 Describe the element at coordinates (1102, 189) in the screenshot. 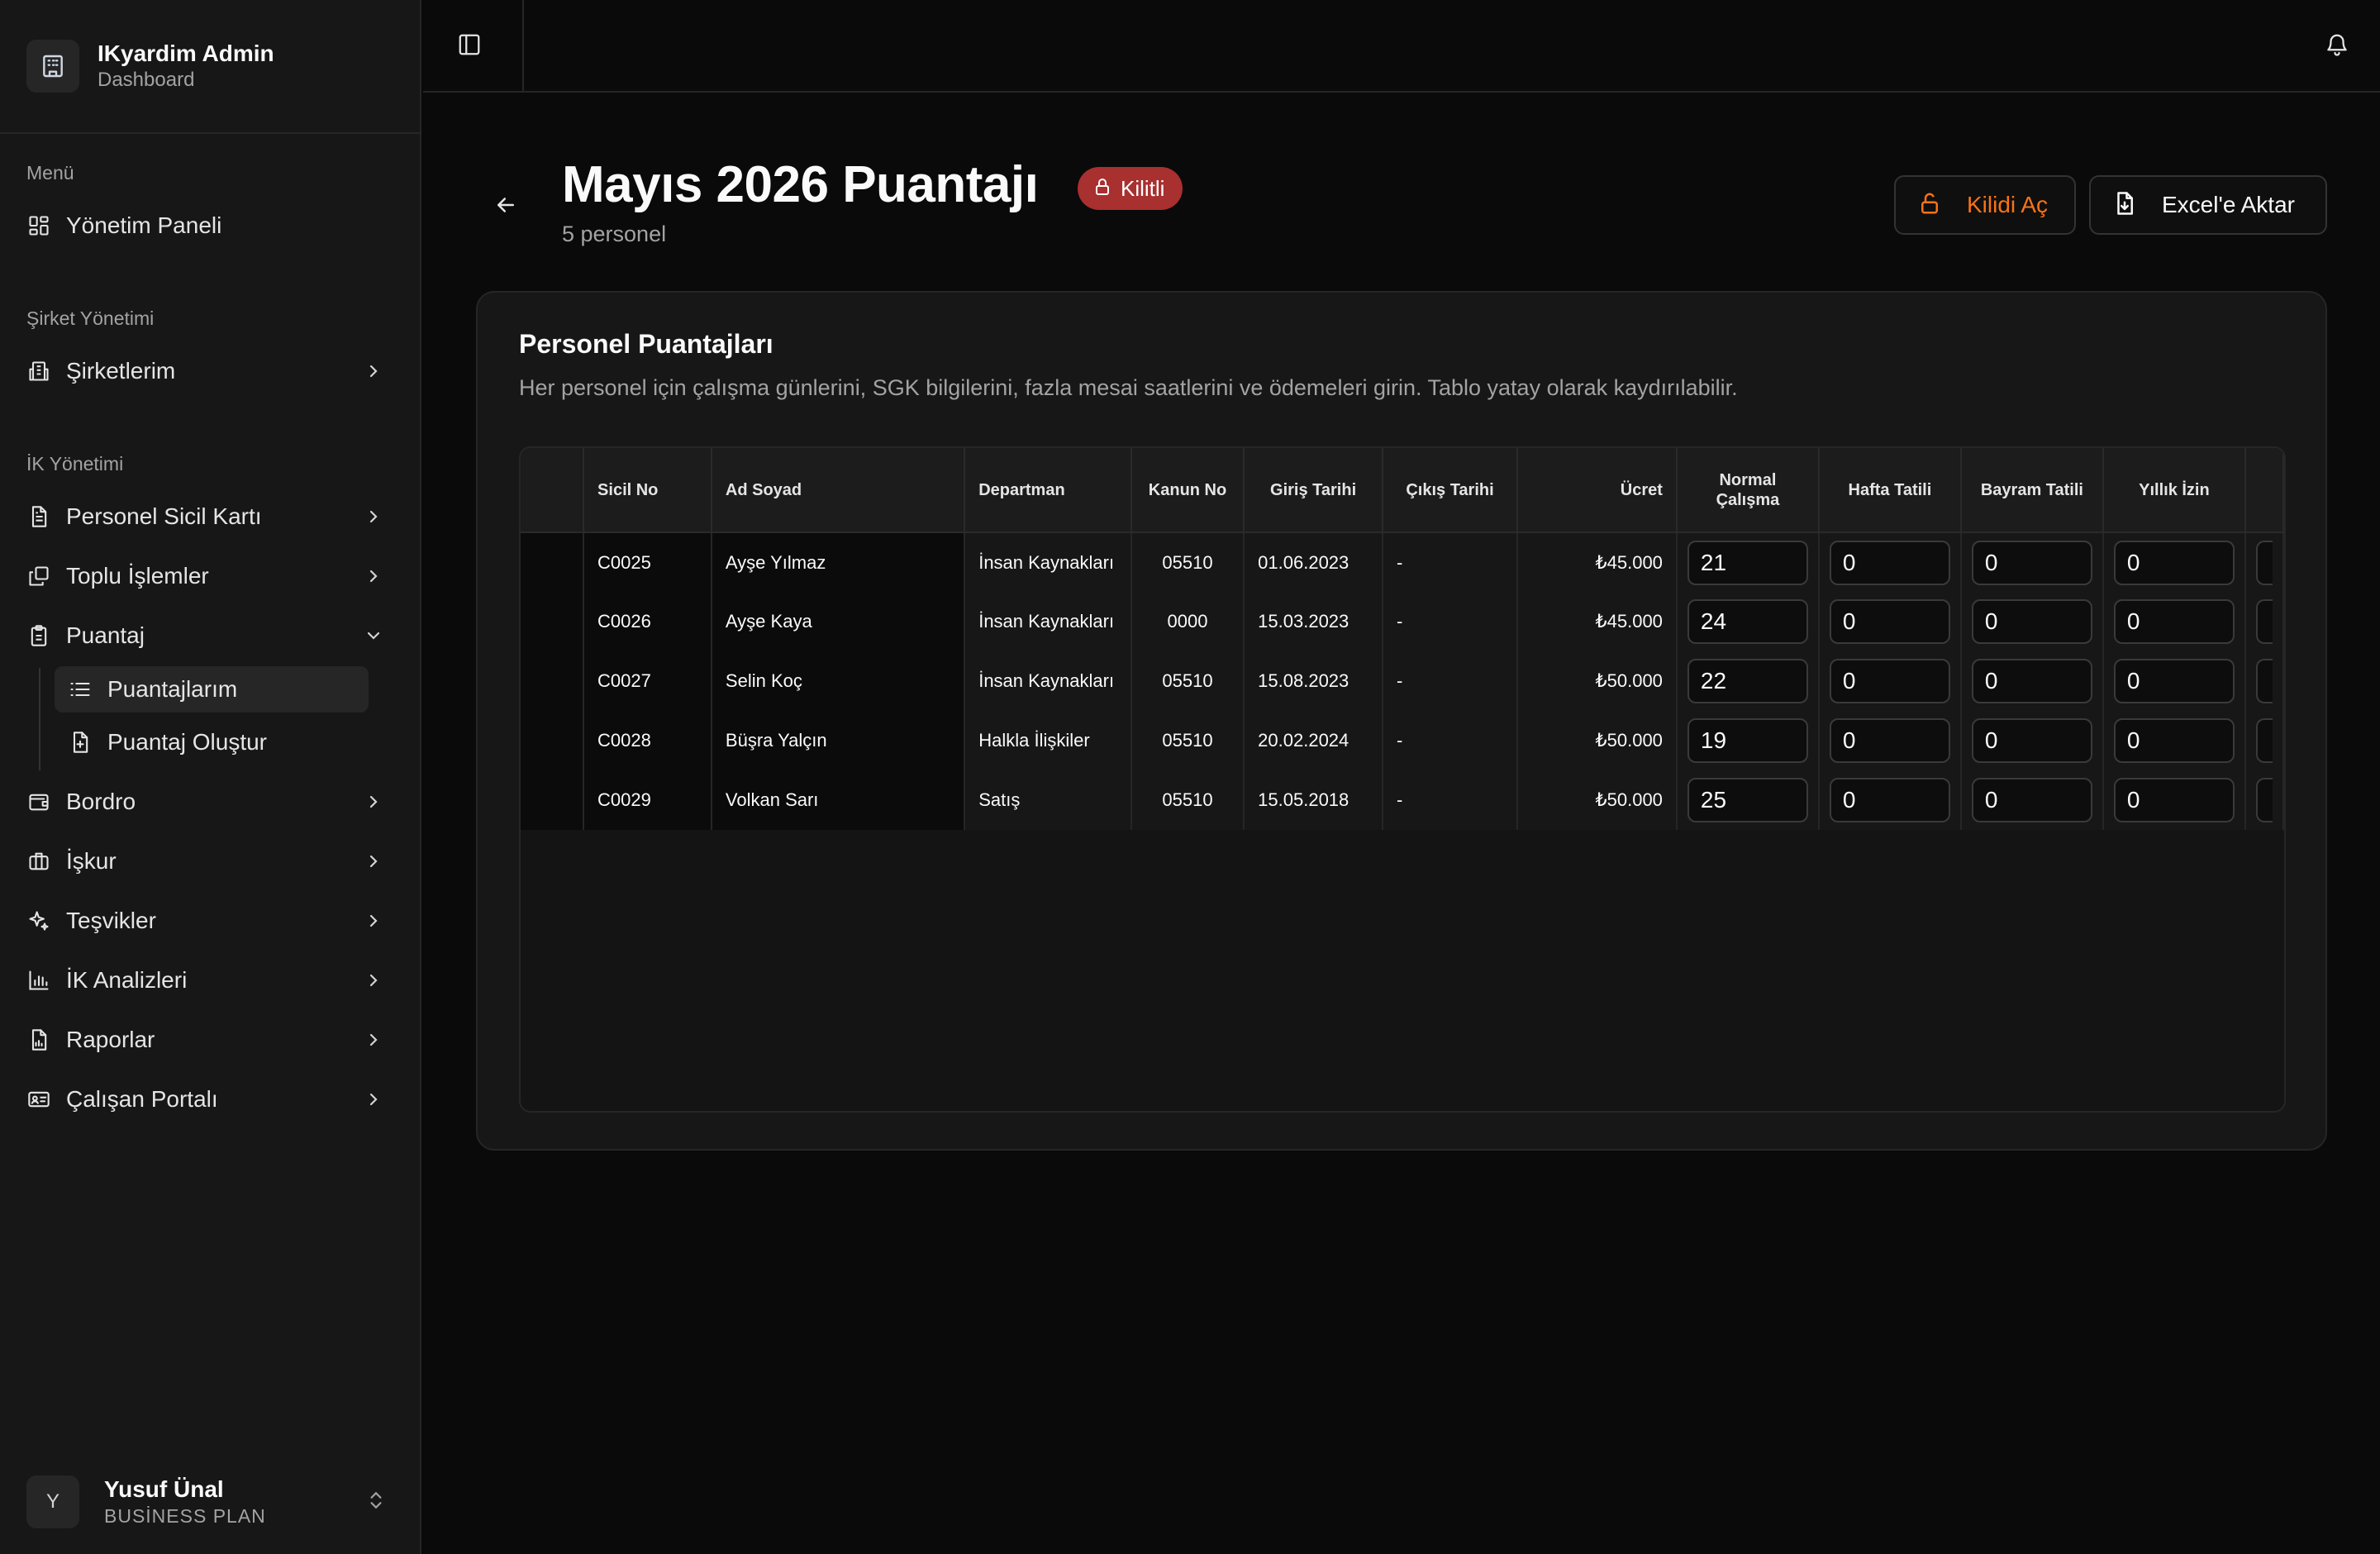

I see `lock-icon` at that location.